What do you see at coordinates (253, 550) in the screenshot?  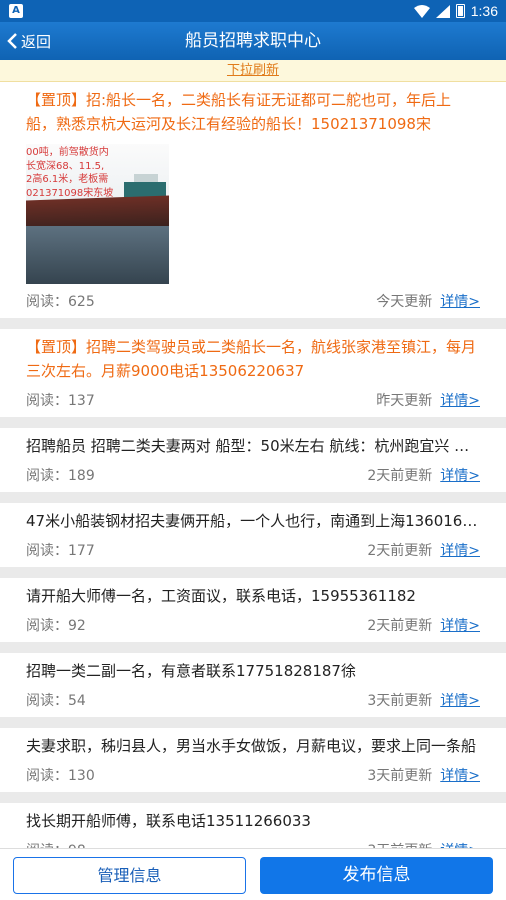 I see `item-meta: 阅读：177 2天前更新 详情>` at bounding box center [253, 550].